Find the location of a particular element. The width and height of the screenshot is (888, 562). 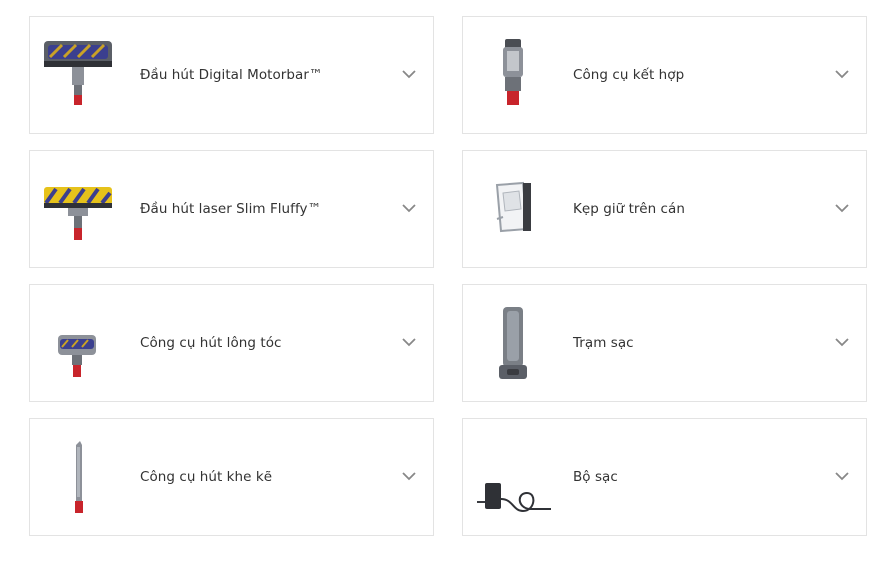

accessory-label: Trạm sạc is located at coordinates (603, 343).